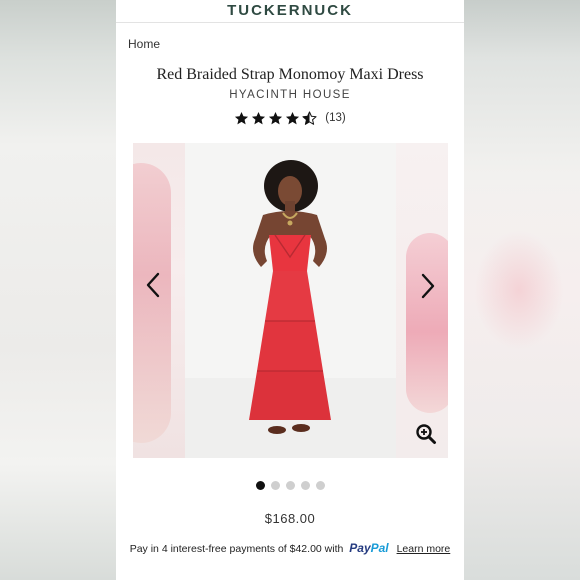  I want to click on gallery-pagination, so click(290, 485).